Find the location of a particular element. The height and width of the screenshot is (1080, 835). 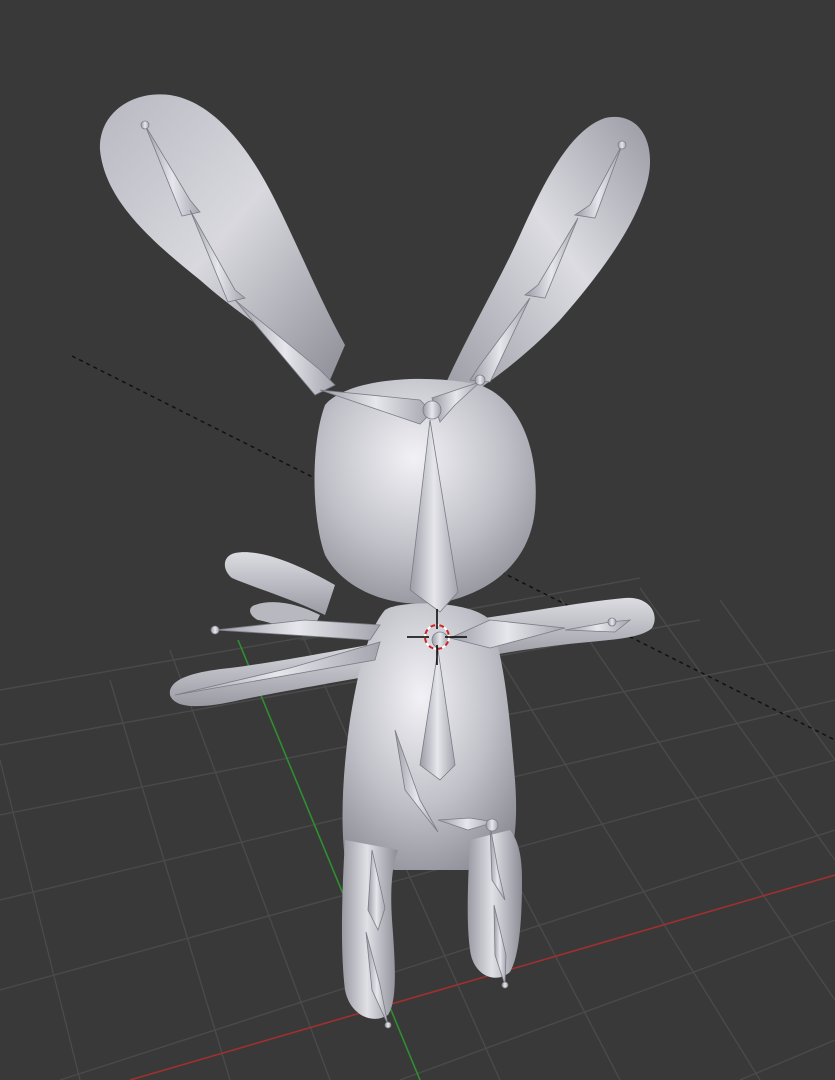

left-ear is located at coordinates (222, 237).